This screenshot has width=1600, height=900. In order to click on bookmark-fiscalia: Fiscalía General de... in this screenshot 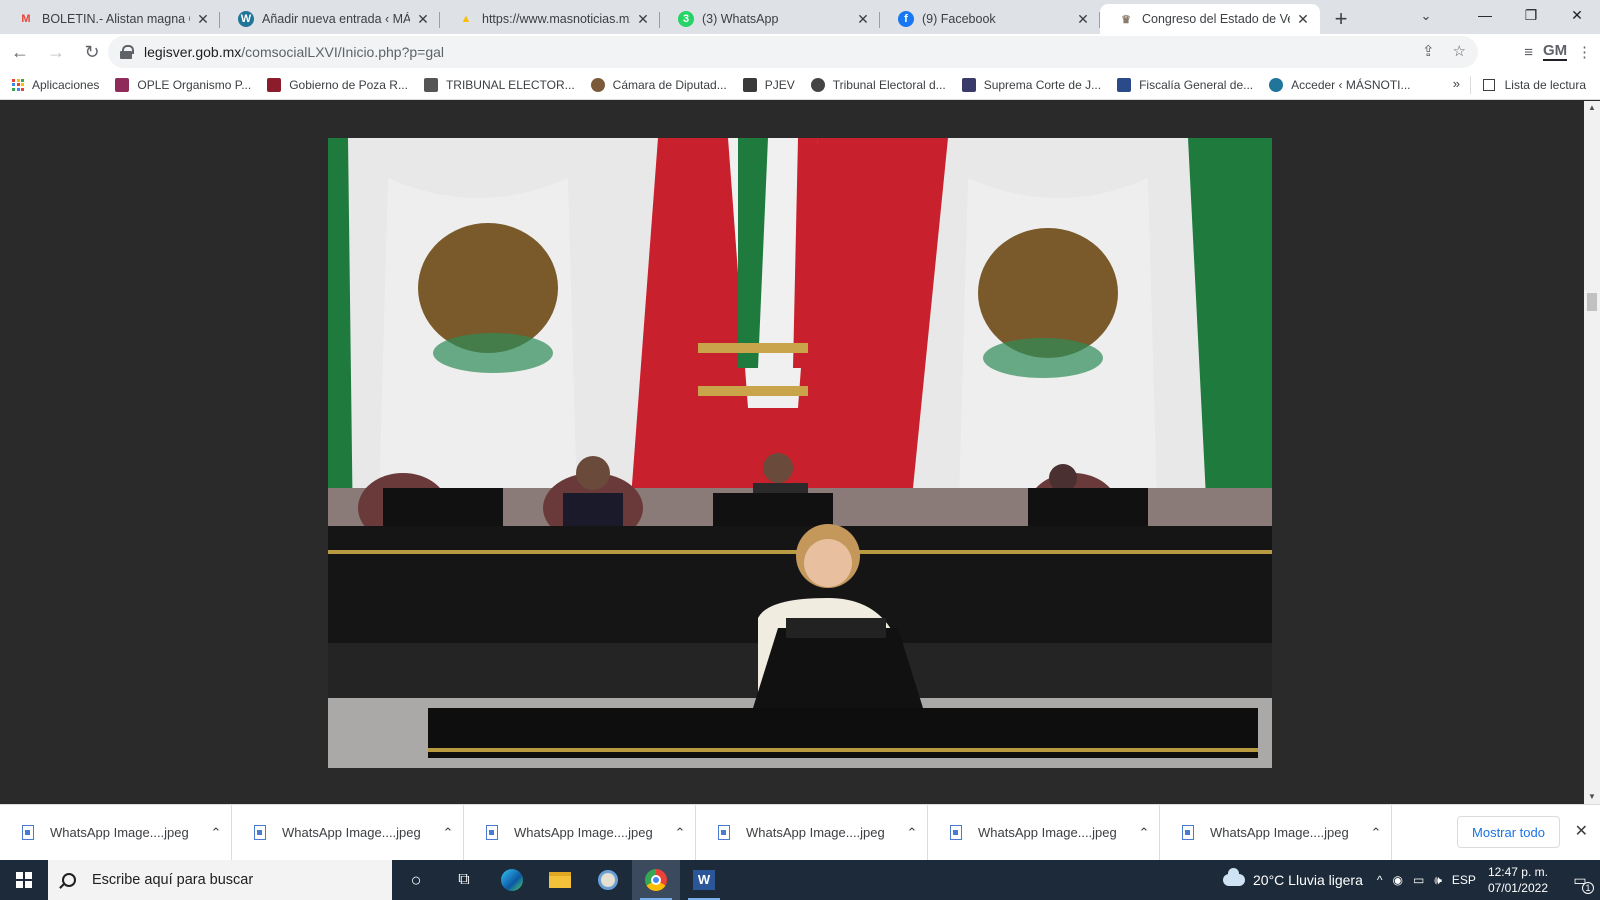, I will do `click(1185, 84)`.